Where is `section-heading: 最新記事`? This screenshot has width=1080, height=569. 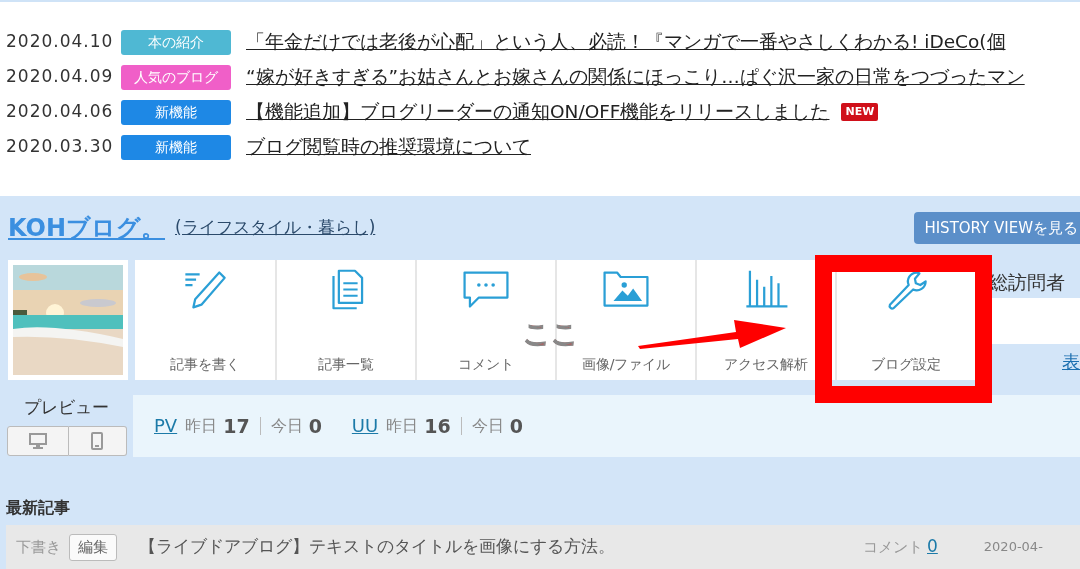
section-heading: 最新記事 is located at coordinates (38, 508).